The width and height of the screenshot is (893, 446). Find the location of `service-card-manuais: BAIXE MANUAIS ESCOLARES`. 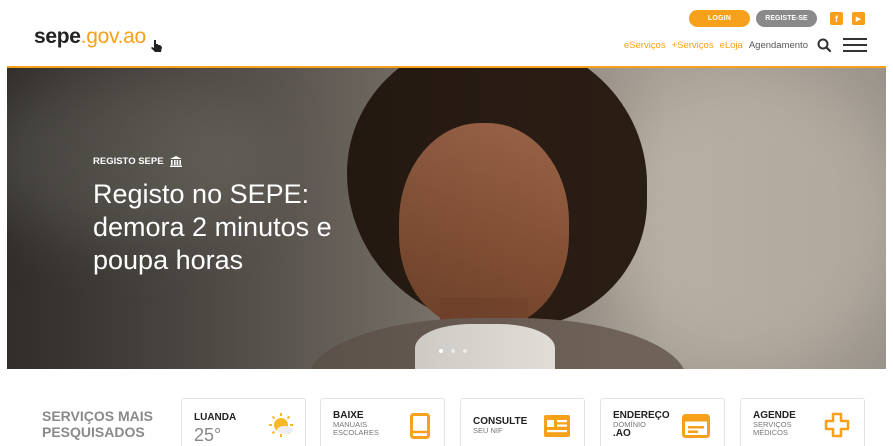

service-card-manuais: BAIXE MANUAIS ESCOLARES is located at coordinates (382, 422).